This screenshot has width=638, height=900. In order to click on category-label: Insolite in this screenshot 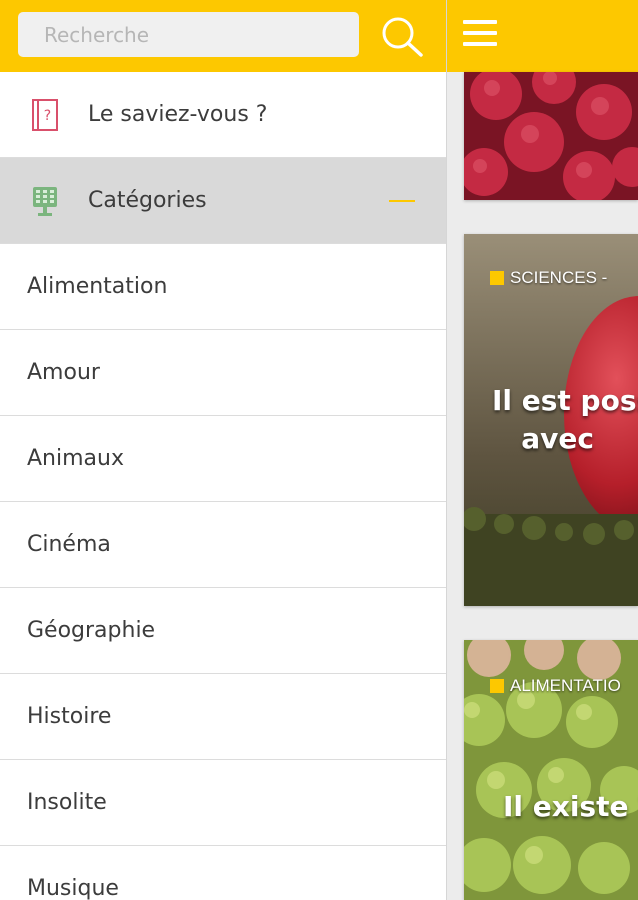, I will do `click(67, 802)`.